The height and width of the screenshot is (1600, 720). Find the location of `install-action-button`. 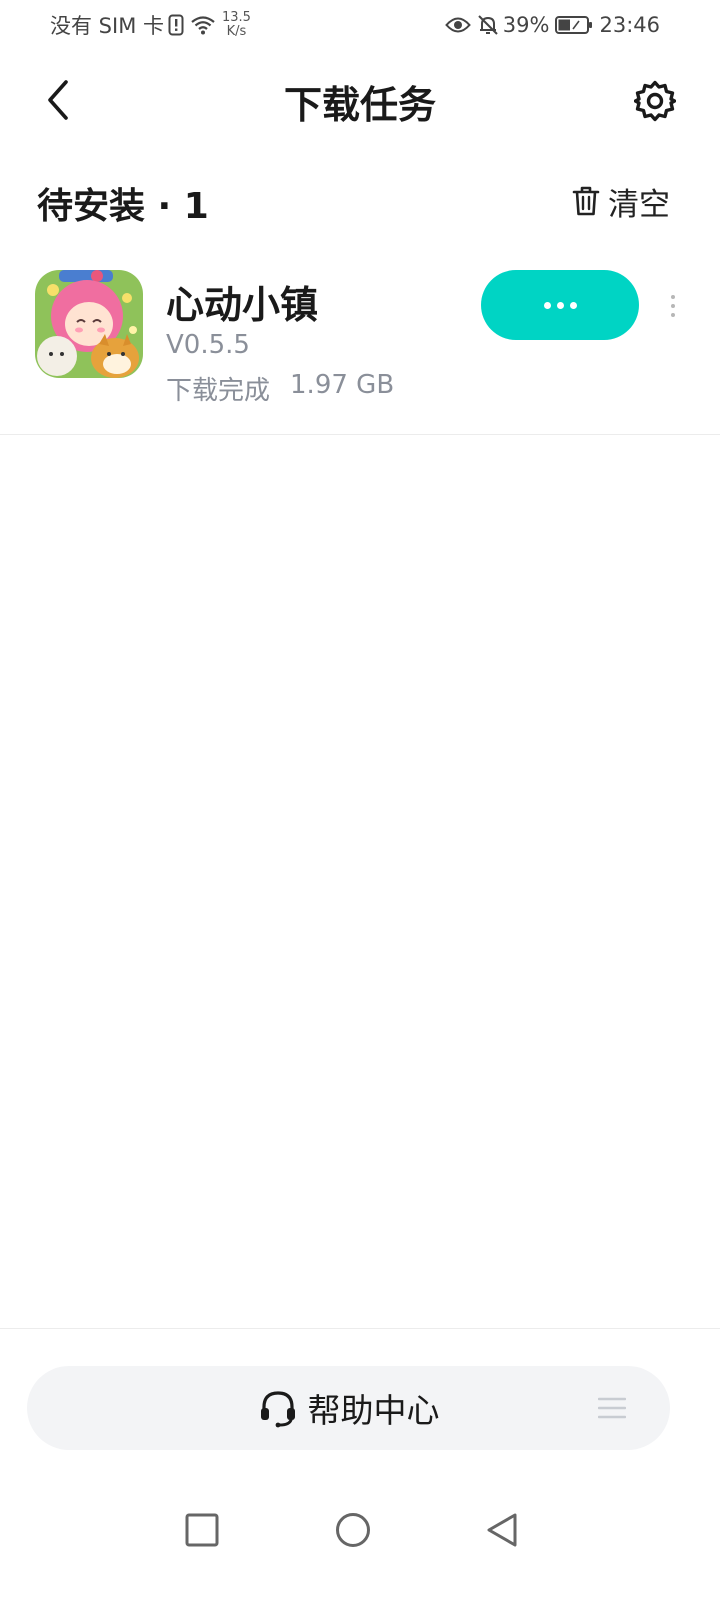

install-action-button is located at coordinates (560, 305).